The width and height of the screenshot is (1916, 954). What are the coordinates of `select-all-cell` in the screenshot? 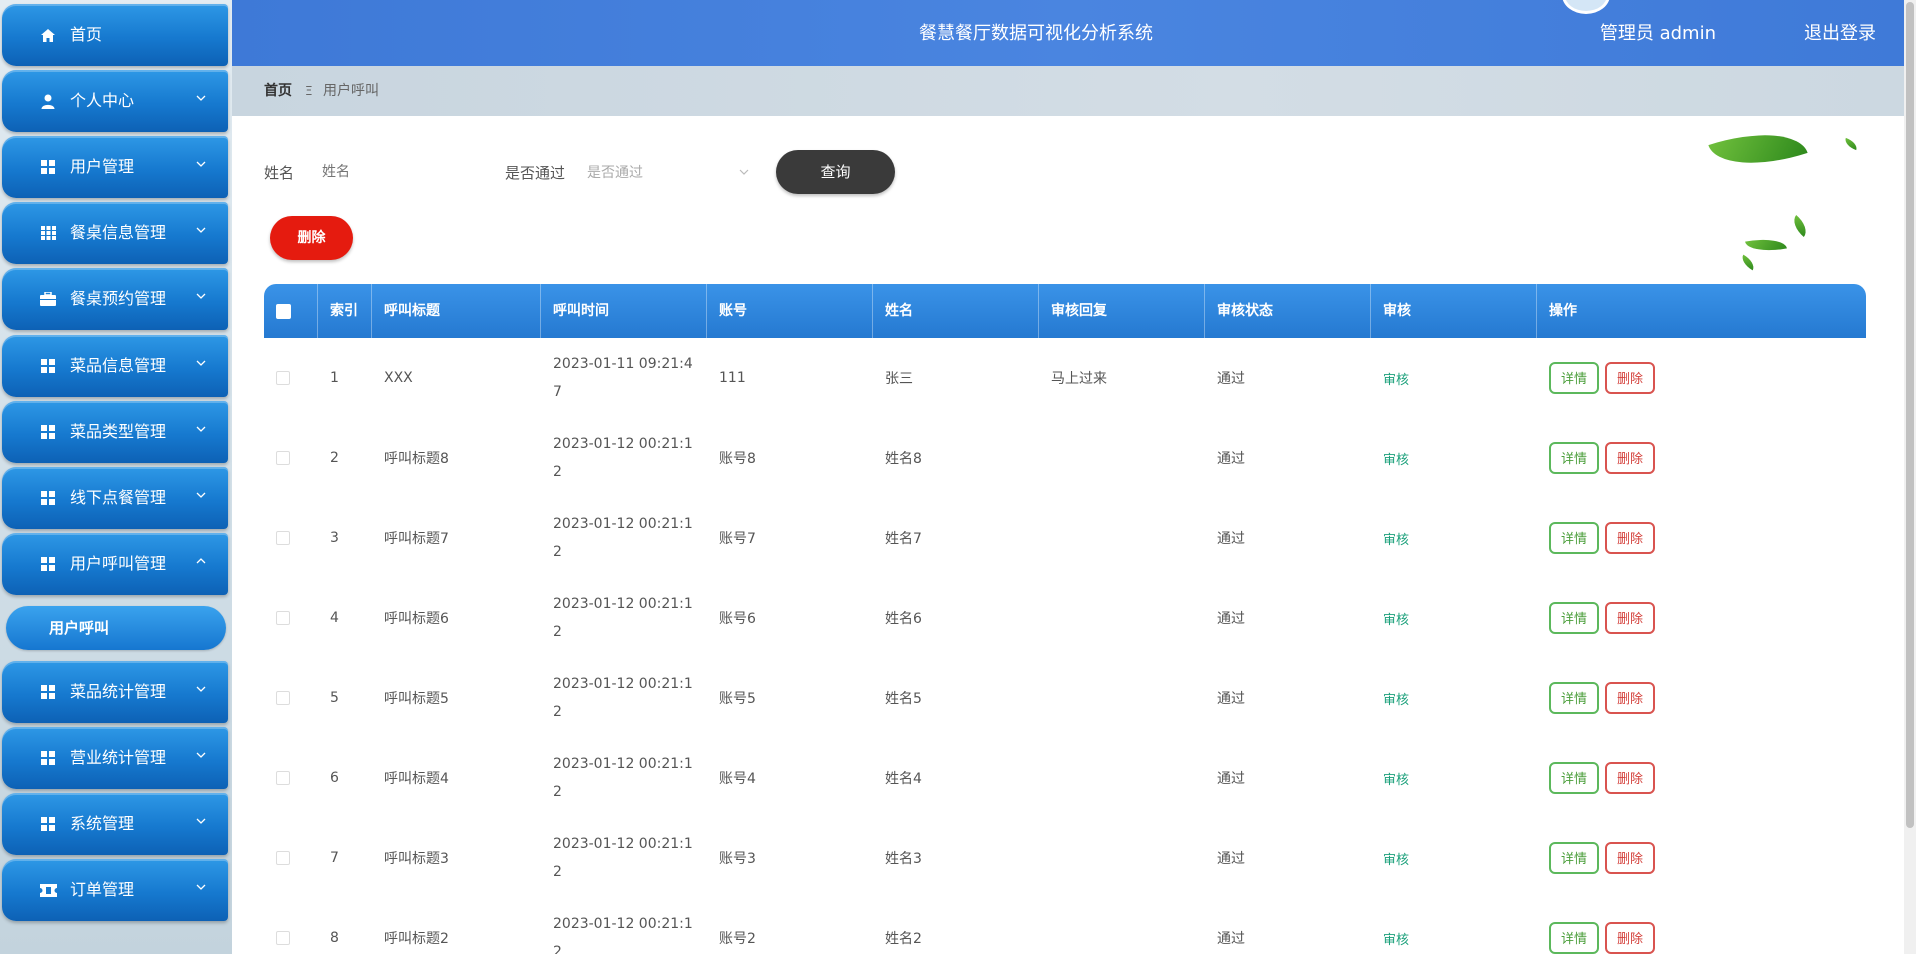 It's located at (291, 311).